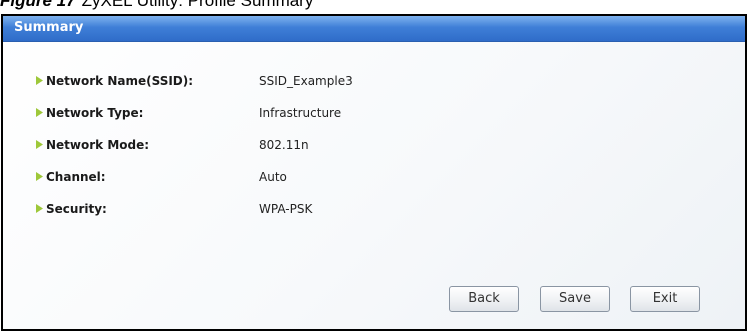 The width and height of the screenshot is (752, 332). What do you see at coordinates (273, 177) in the screenshot?
I see `summary-value: Auto` at bounding box center [273, 177].